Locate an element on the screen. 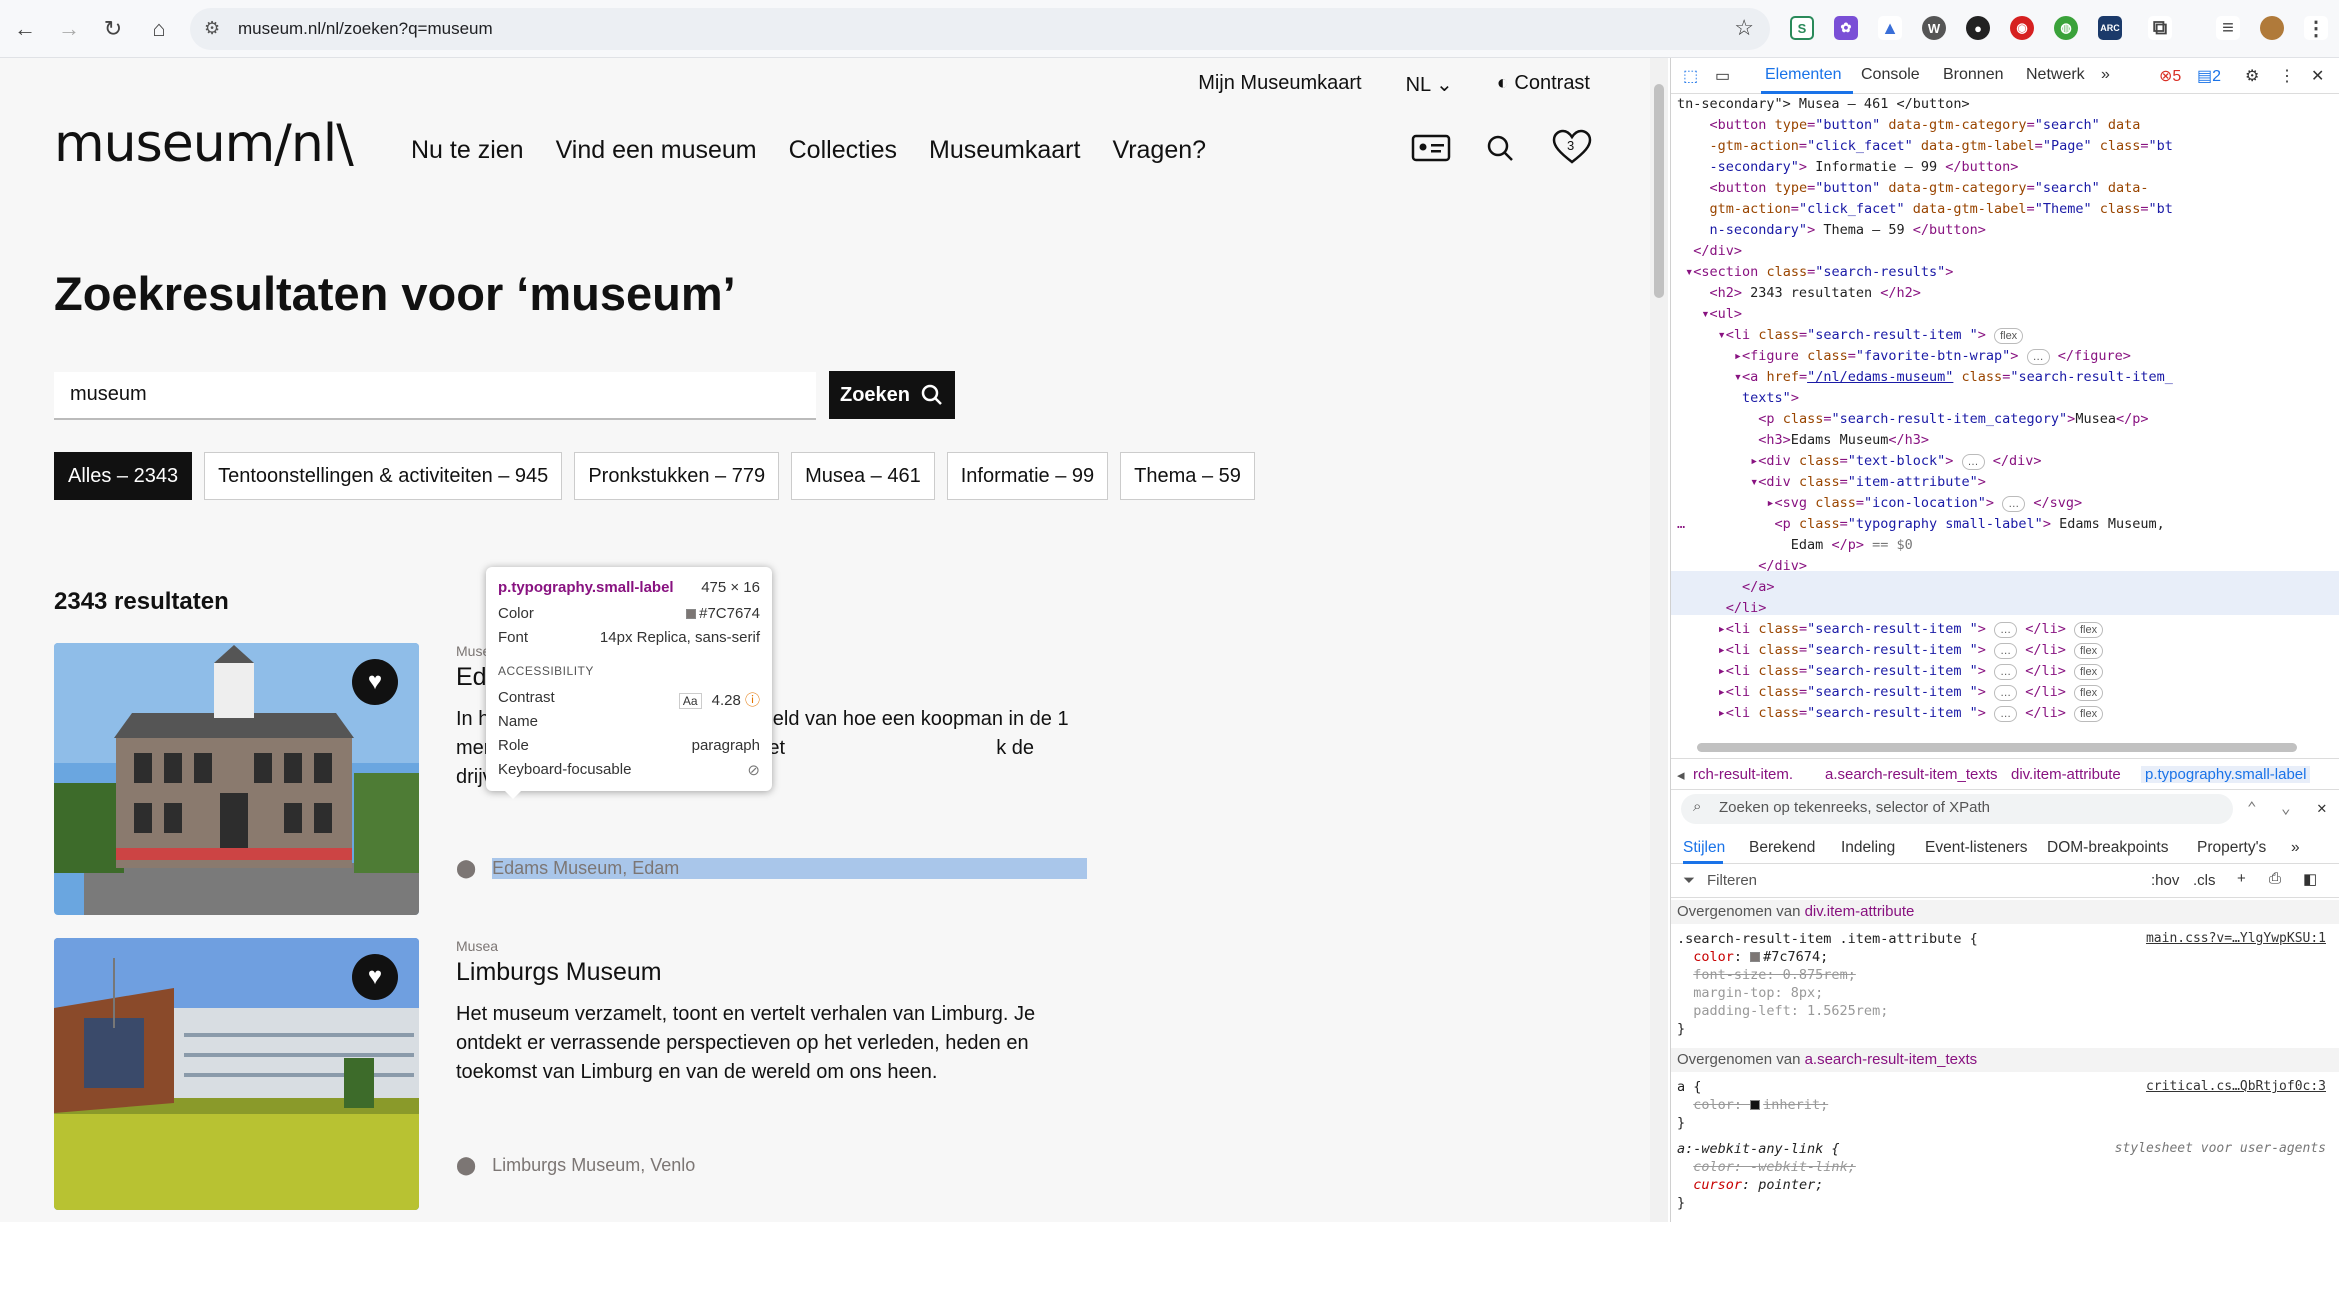 The height and width of the screenshot is (1294, 2339). inherited-from-item-attribute: div.item-attribute is located at coordinates (1860, 911).